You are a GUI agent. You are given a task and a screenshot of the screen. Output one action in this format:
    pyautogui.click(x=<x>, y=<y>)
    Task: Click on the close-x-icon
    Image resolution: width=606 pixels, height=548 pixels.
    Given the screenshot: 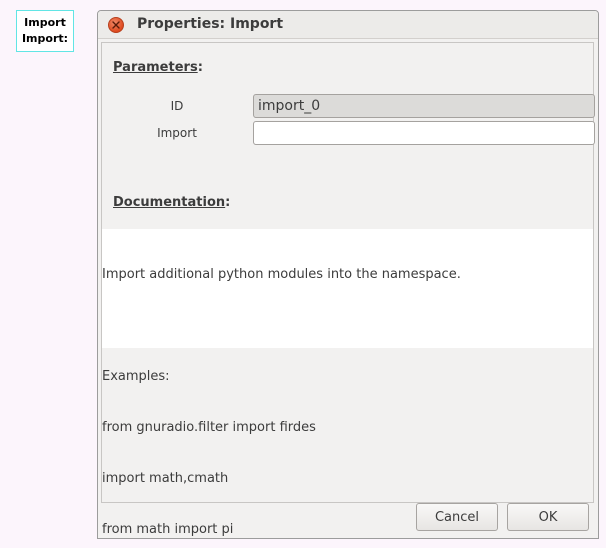 What is the action you would take?
    pyautogui.click(x=116, y=25)
    